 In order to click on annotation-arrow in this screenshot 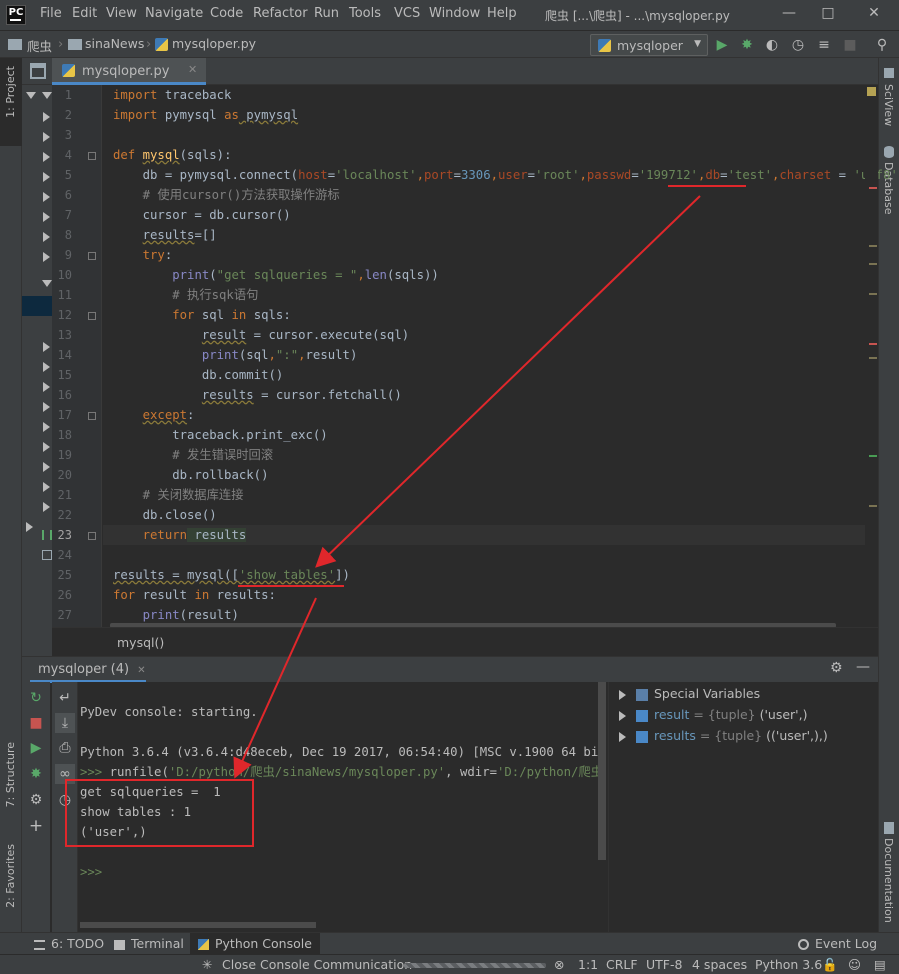, I will do `click(275, 688)`.